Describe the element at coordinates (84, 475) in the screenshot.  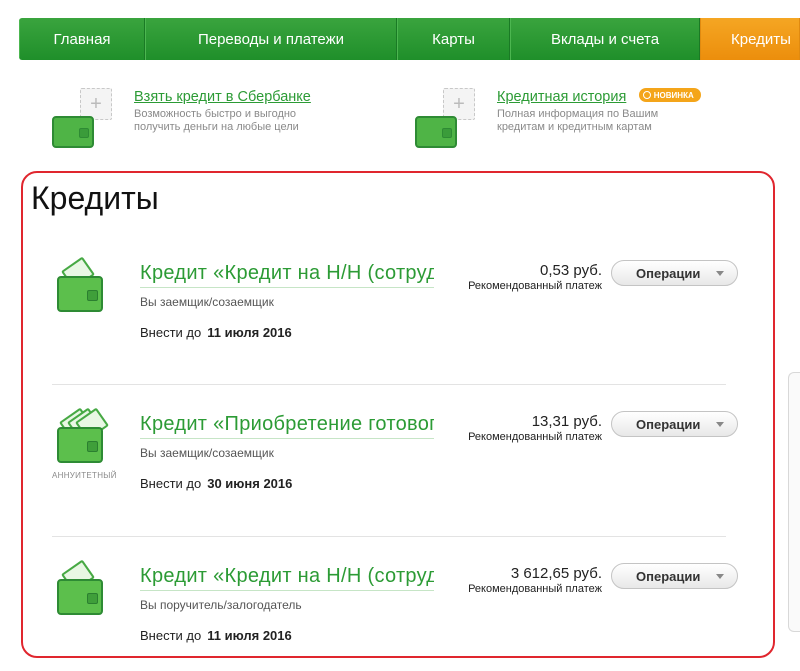
I see `annuity-label: АННУИТЕТНЫЙ` at that location.